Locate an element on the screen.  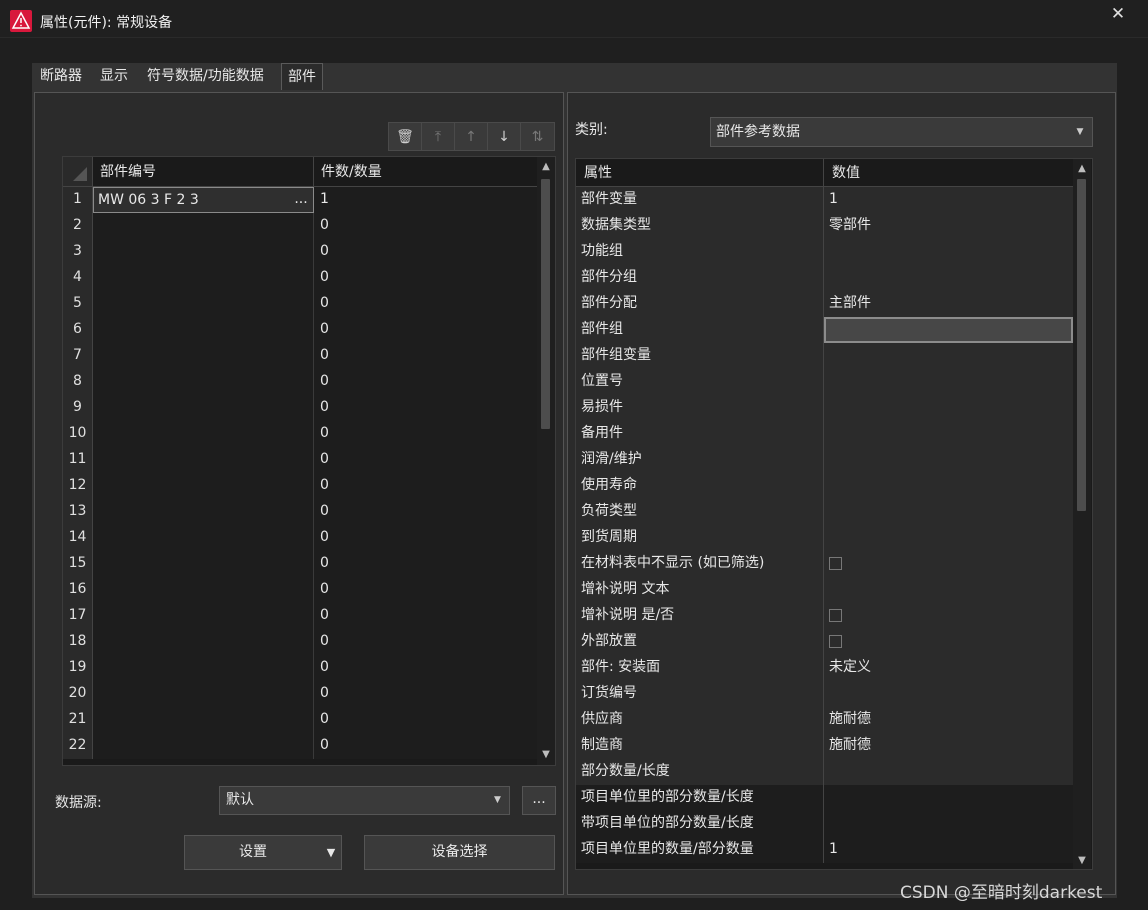
property-row: 使用寿命 is located at coordinates (824, 486).